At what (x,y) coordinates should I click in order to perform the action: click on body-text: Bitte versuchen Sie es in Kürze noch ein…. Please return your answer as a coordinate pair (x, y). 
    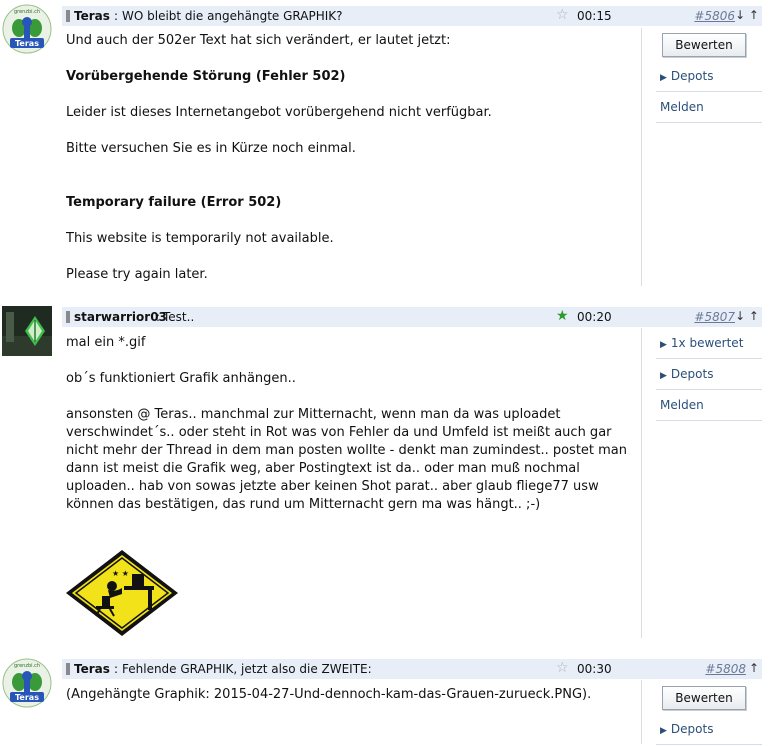
    Looking at the image, I should click on (211, 148).